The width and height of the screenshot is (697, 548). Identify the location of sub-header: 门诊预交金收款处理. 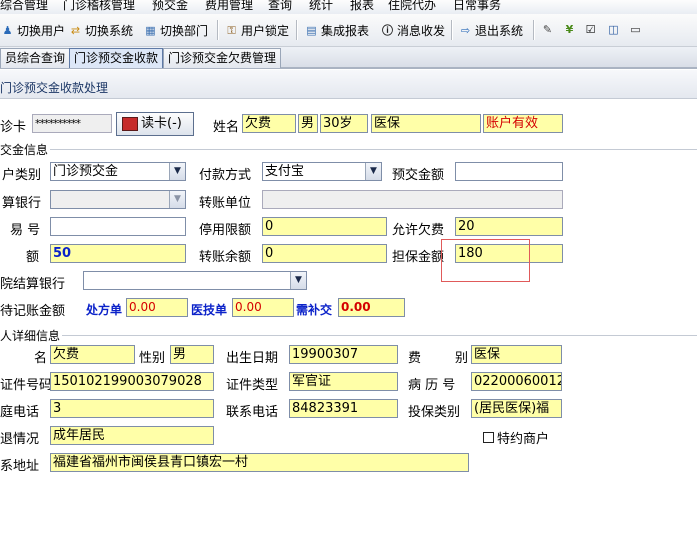
(348, 84).